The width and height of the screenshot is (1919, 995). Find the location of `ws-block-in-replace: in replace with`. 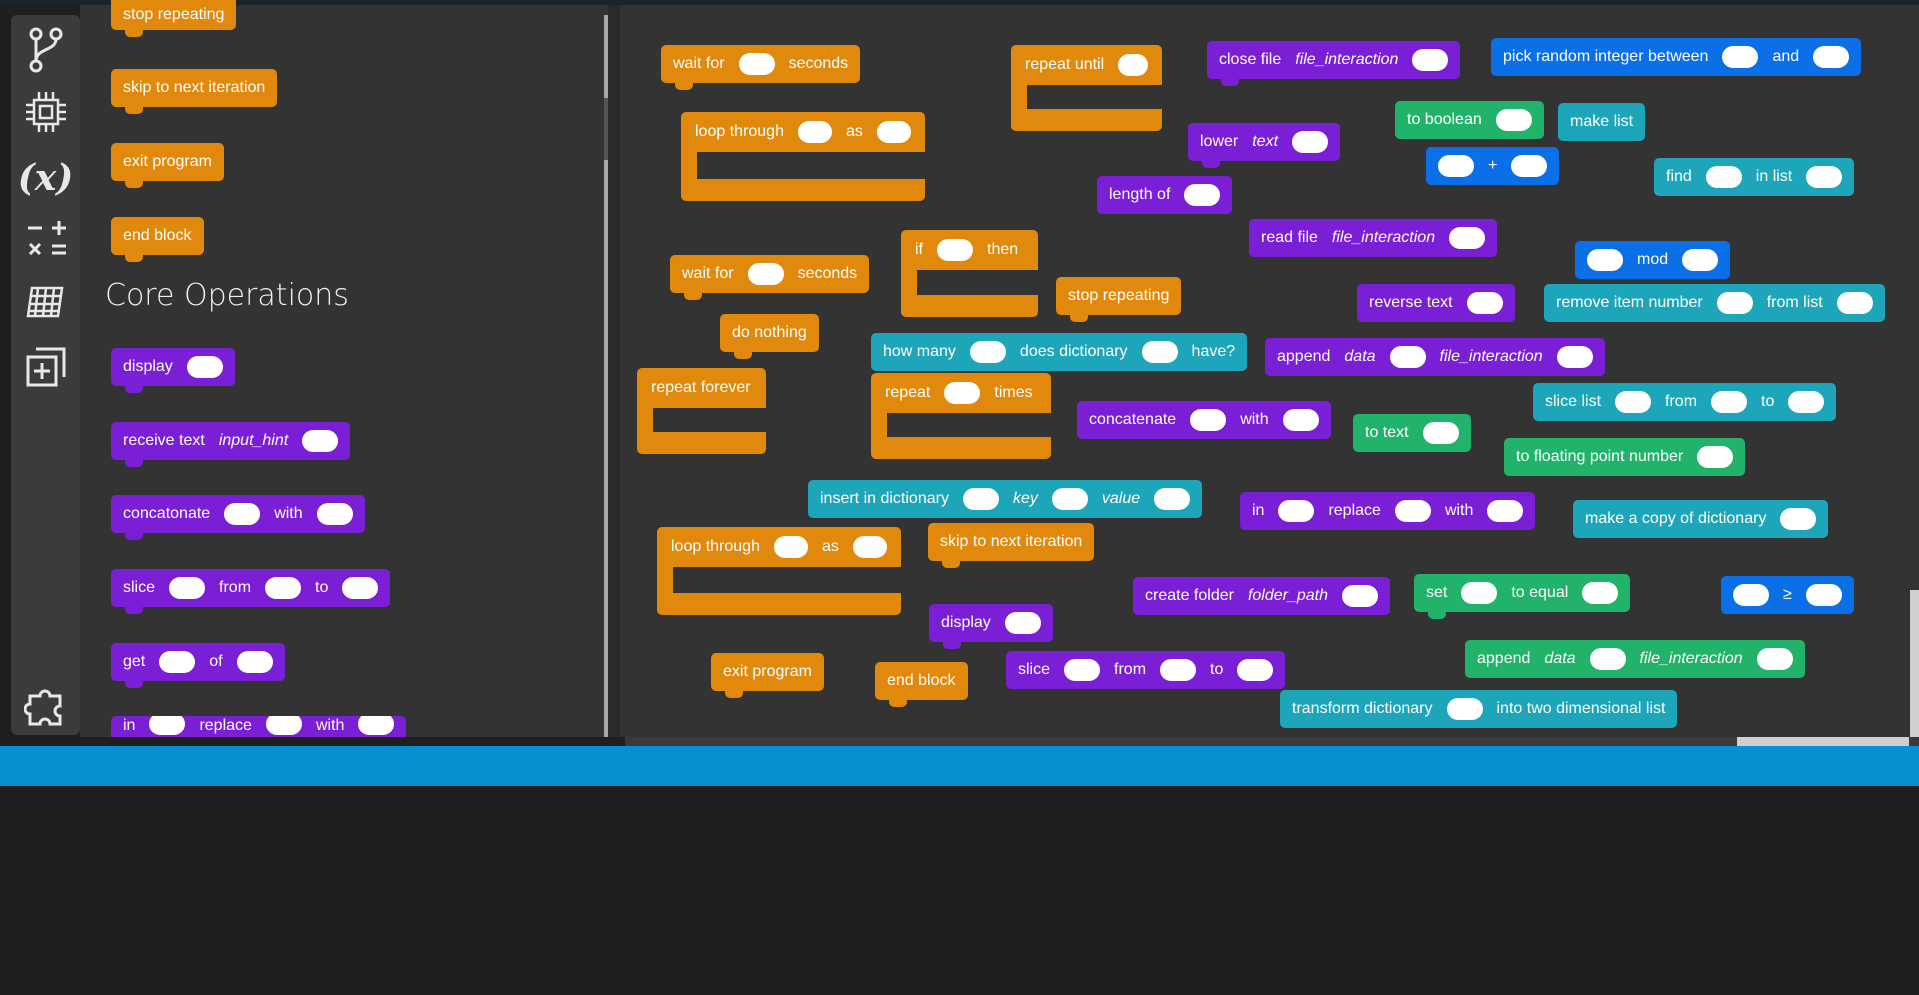

ws-block-in-replace: in replace with is located at coordinates (1388, 511).